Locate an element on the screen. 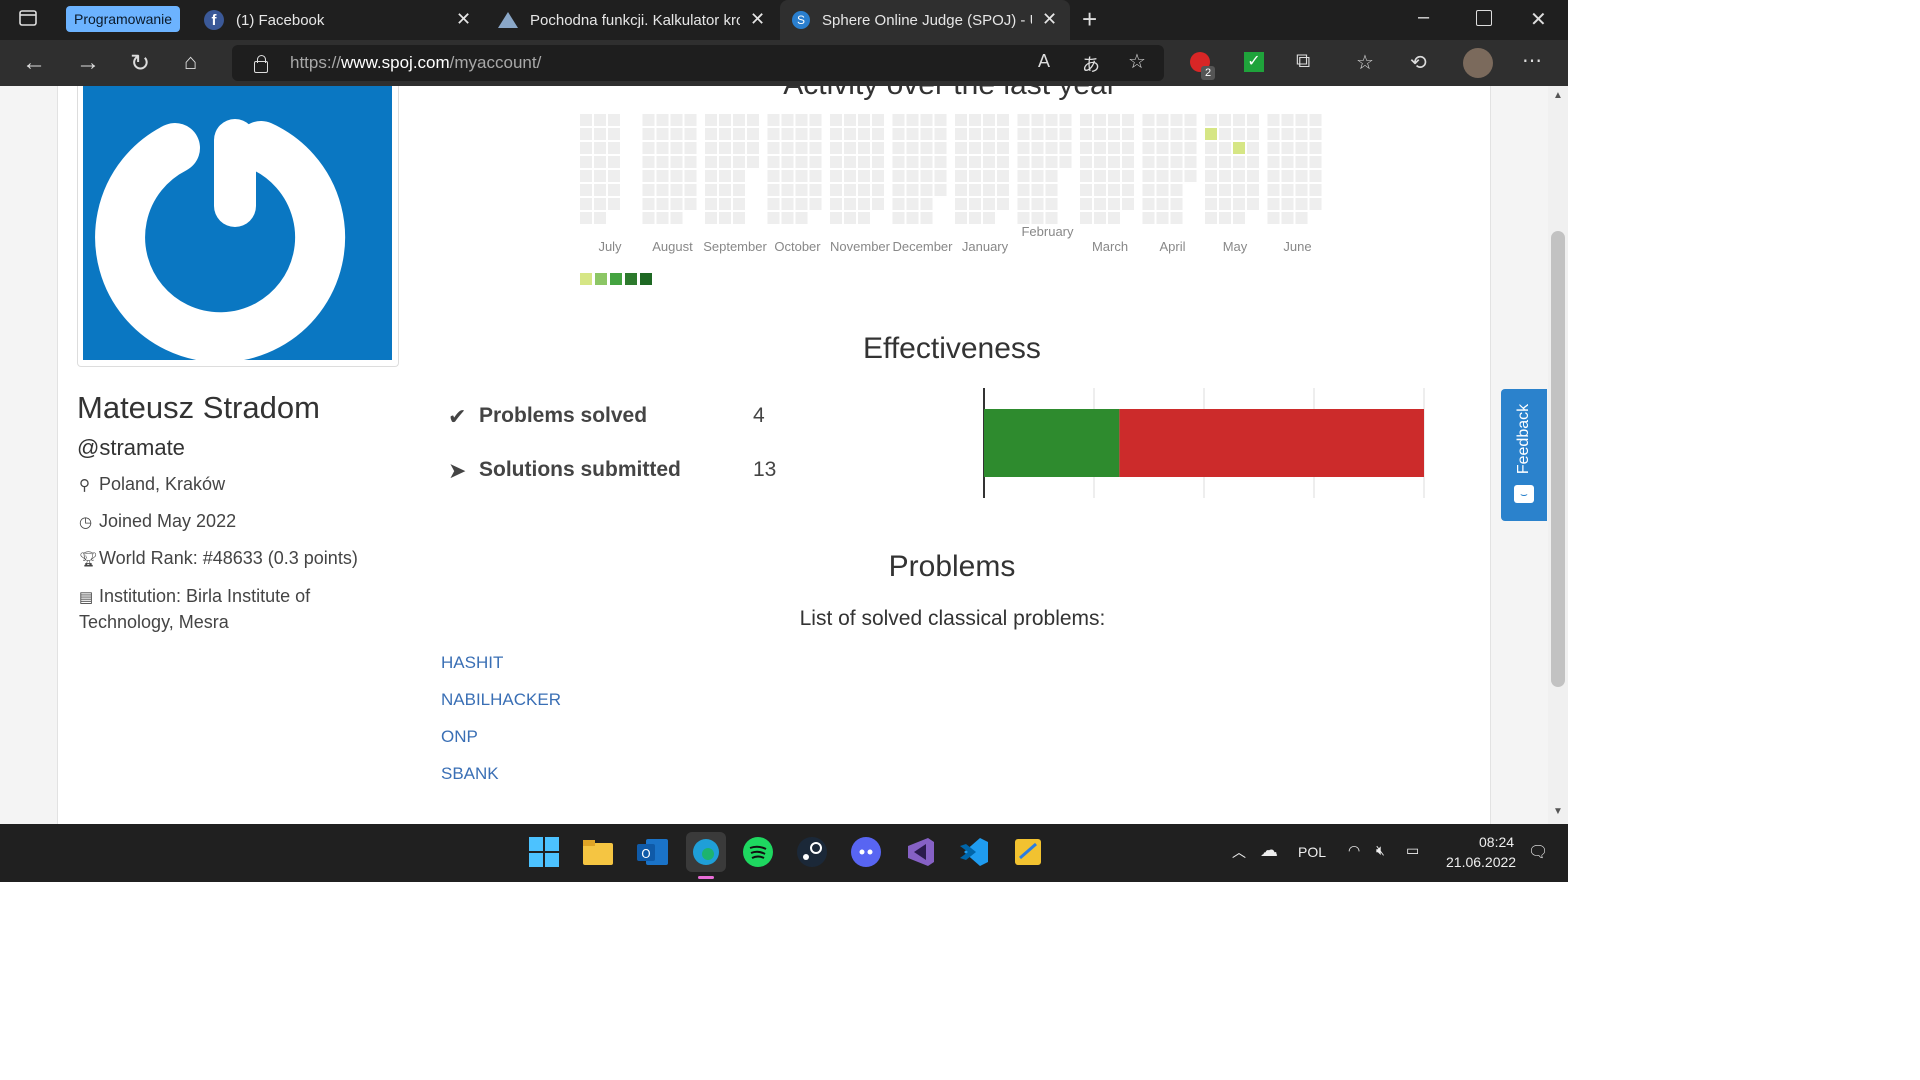 The width and height of the screenshot is (1920, 1080). problem-link-nabilhacker: NABILHACKER is located at coordinates (501, 700).